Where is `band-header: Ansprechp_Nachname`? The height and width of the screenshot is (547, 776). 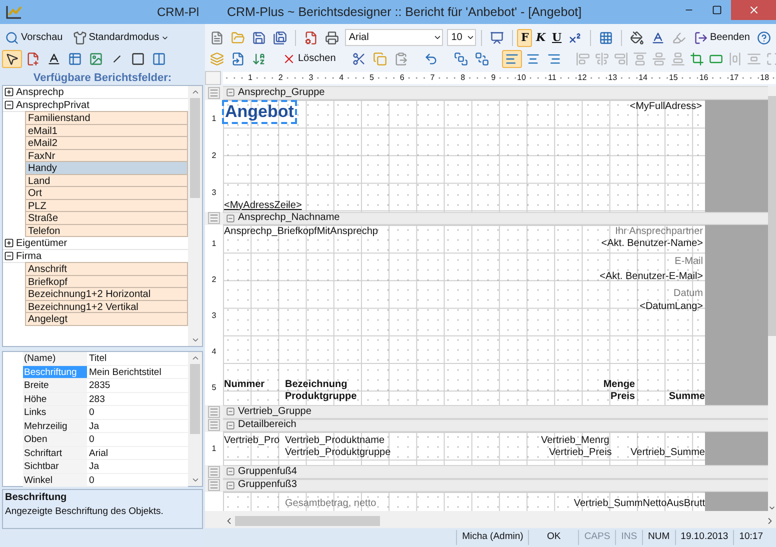
band-header: Ansprechp_Nachname is located at coordinates (495, 218).